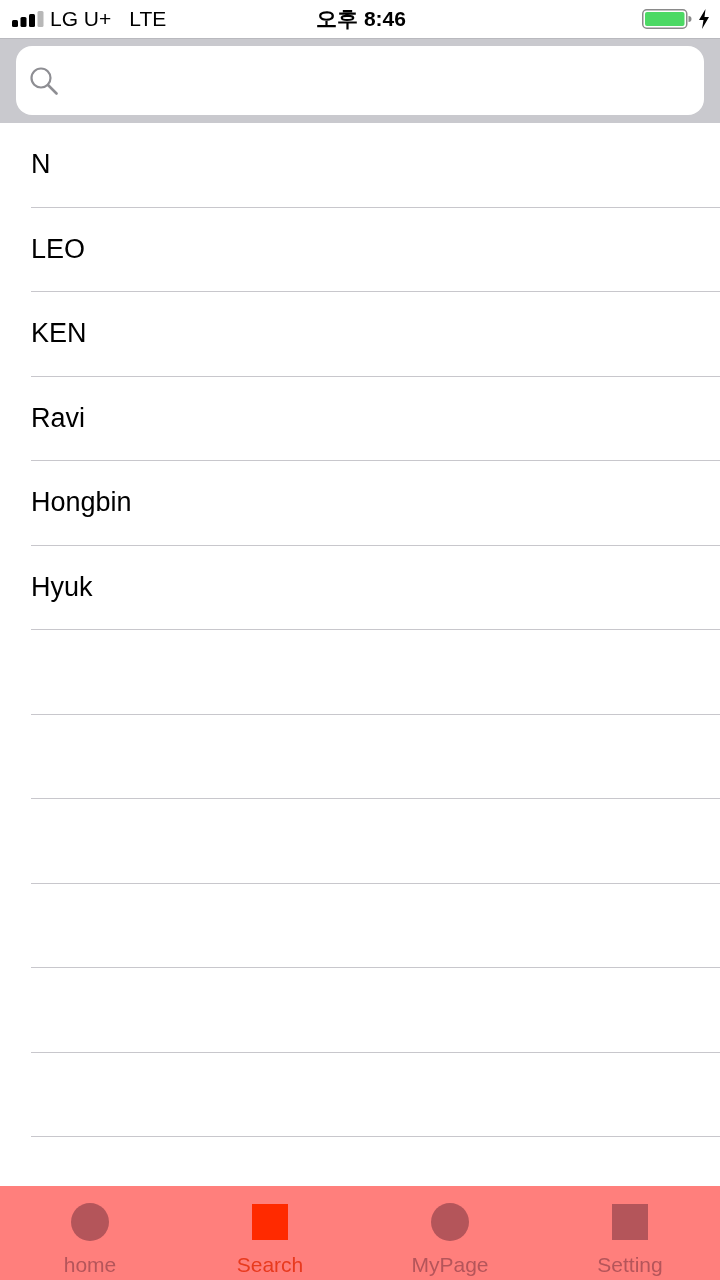  Describe the element at coordinates (44, 80) in the screenshot. I see `search-icon` at that location.